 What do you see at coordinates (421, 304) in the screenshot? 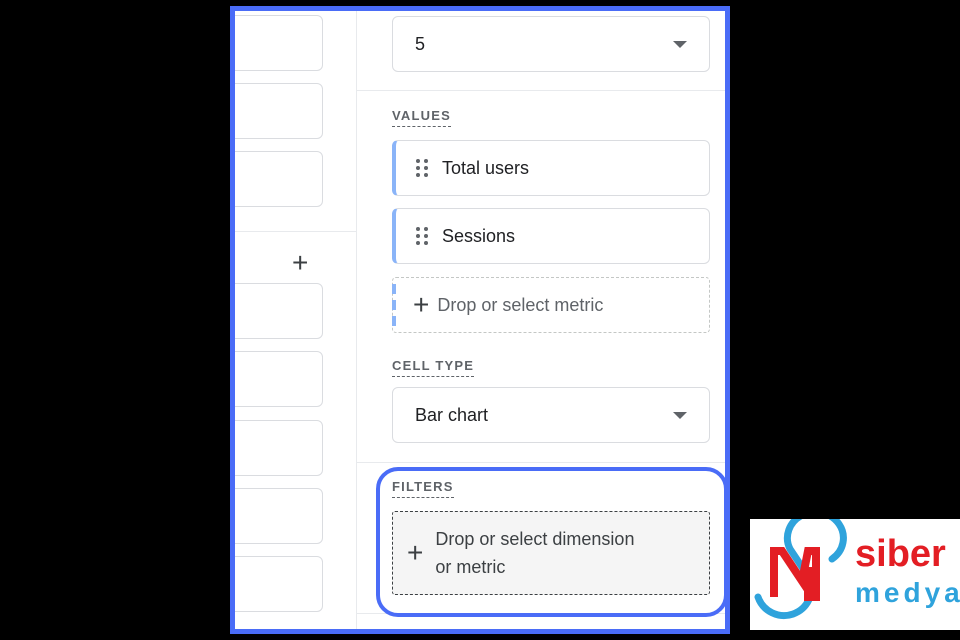
I see `plus-icon: +` at bounding box center [421, 304].